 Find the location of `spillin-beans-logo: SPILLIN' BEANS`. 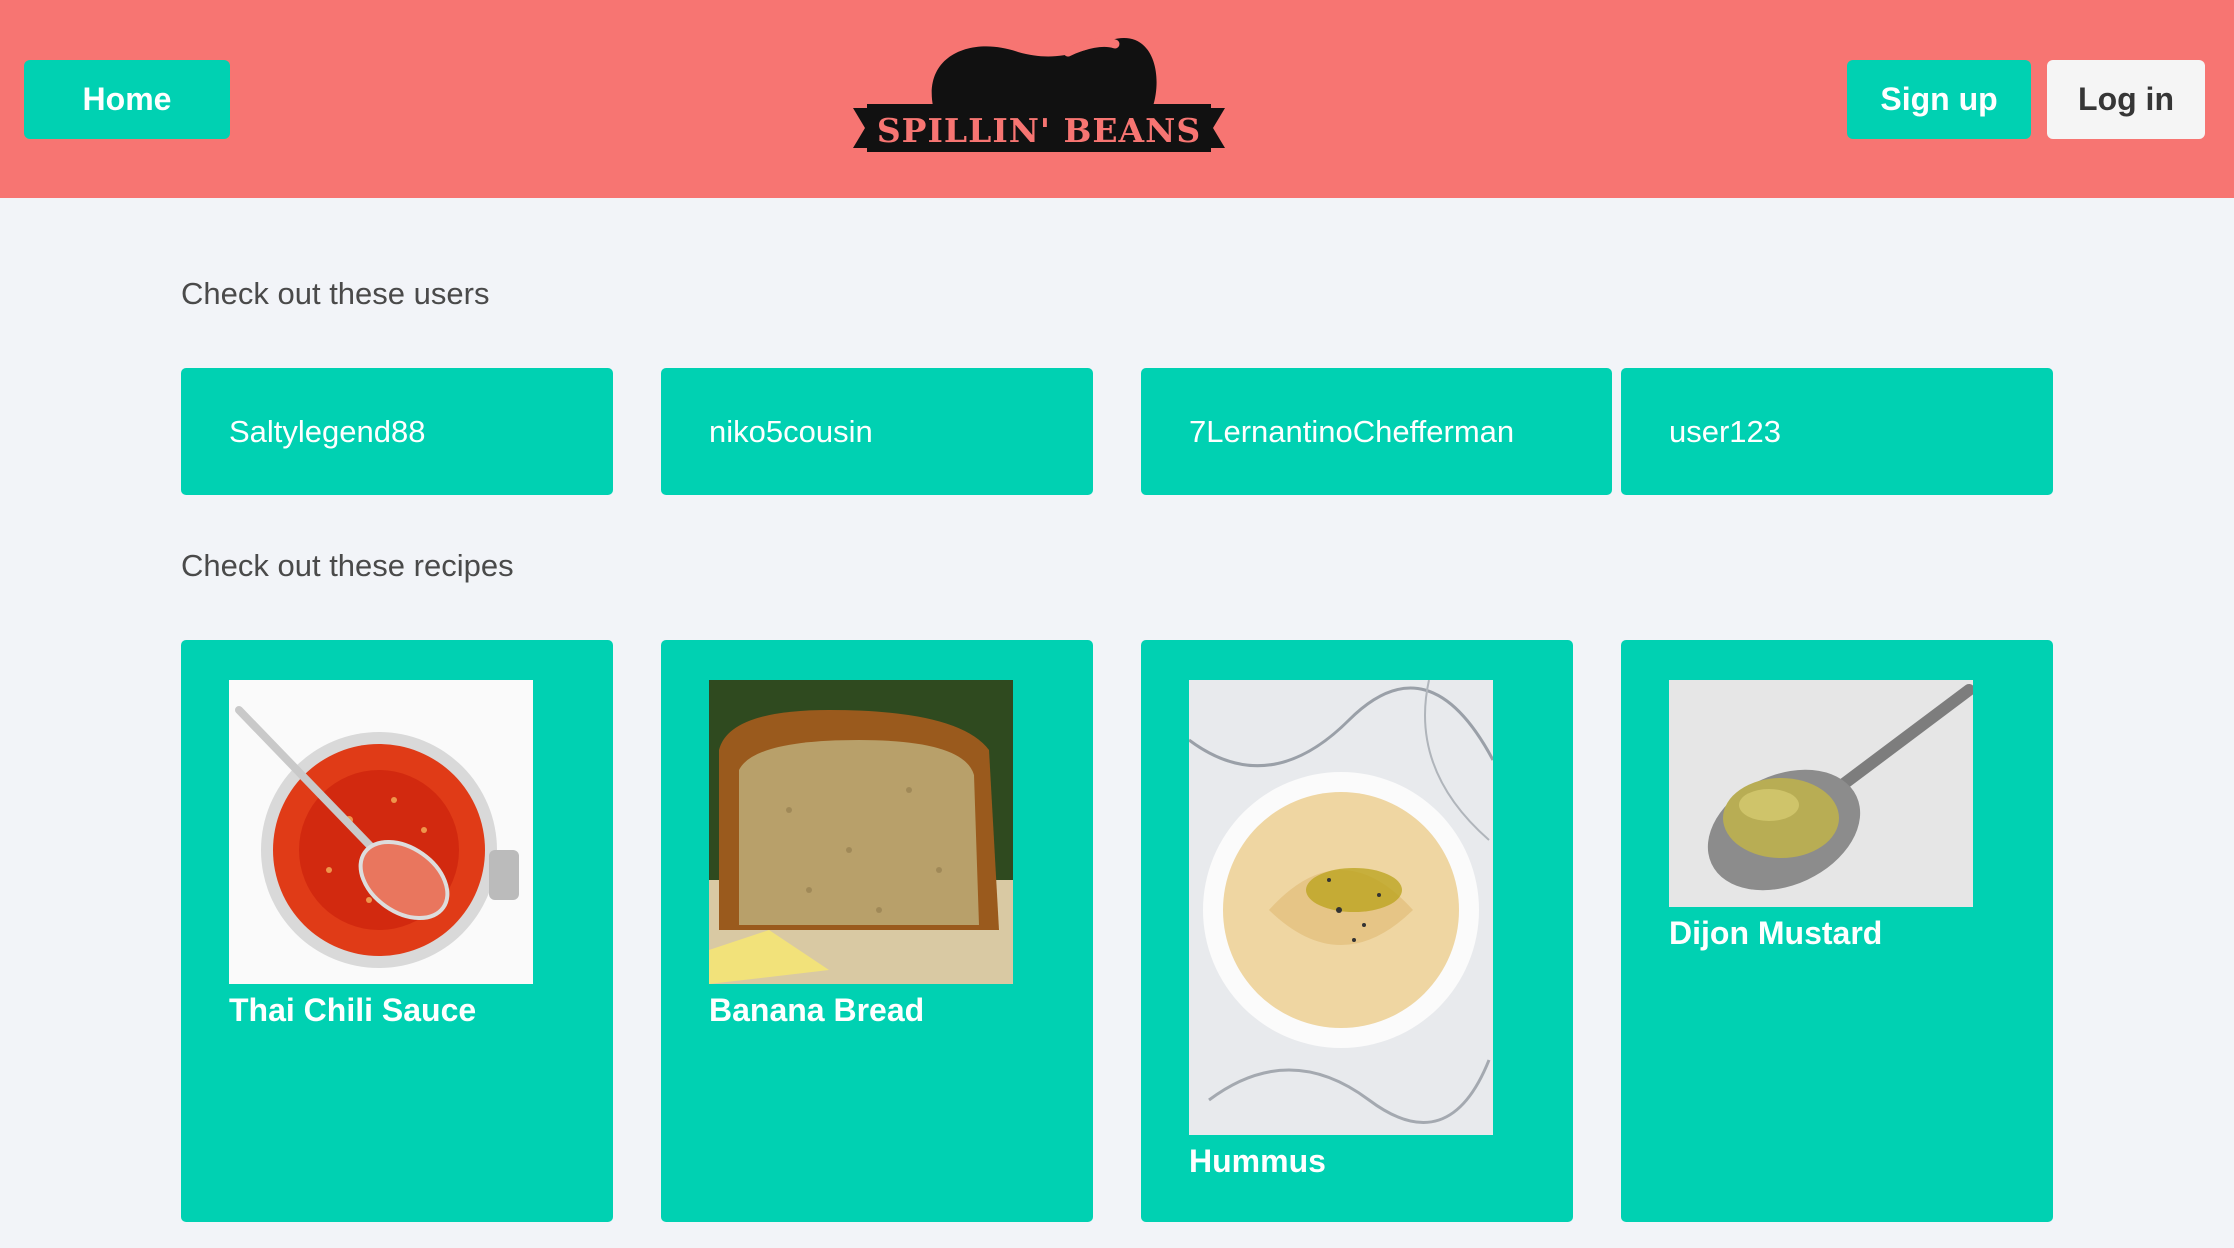

spillin-beans-logo: SPILLIN' BEANS is located at coordinates (1039, 95).